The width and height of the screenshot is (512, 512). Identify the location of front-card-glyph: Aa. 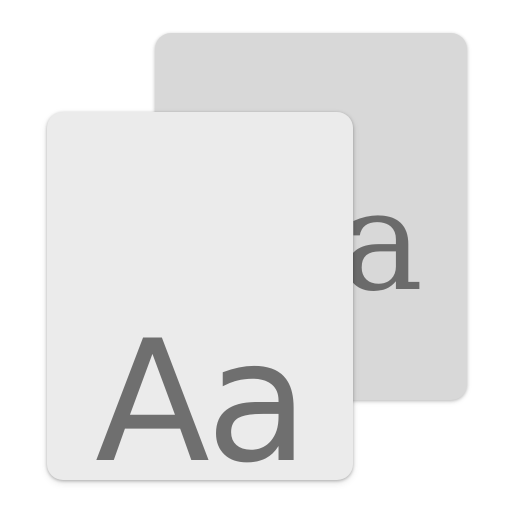
(202, 392).